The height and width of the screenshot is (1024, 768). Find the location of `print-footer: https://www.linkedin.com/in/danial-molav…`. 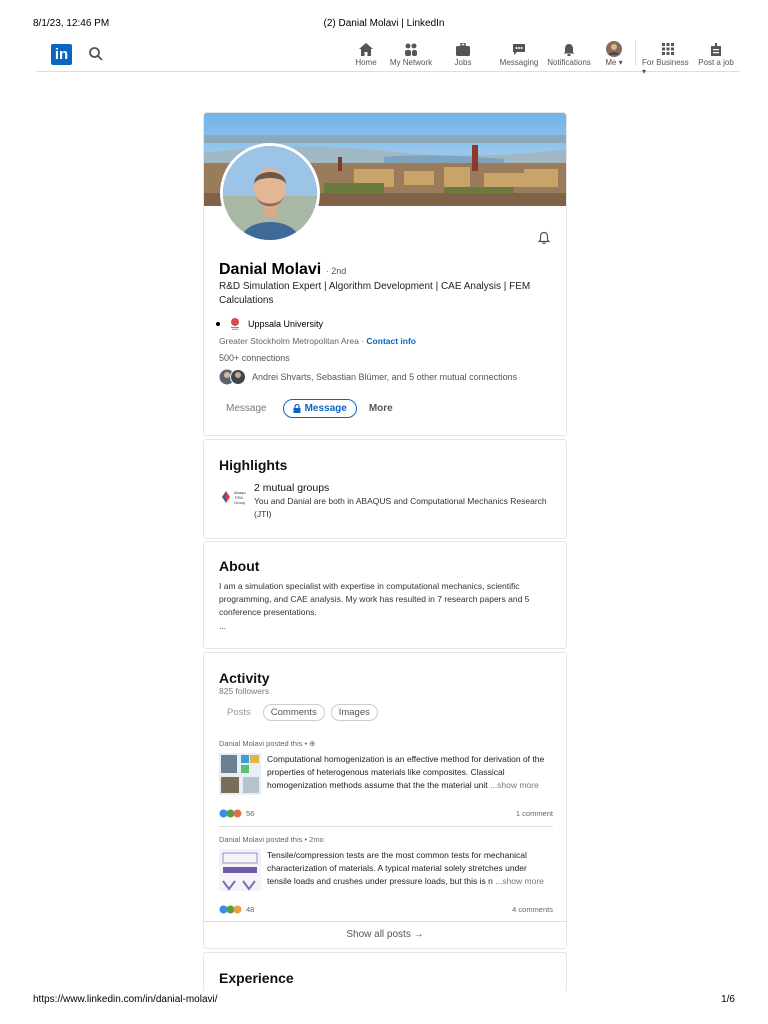

print-footer: https://www.linkedin.com/in/danial-molav… is located at coordinates (384, 999).